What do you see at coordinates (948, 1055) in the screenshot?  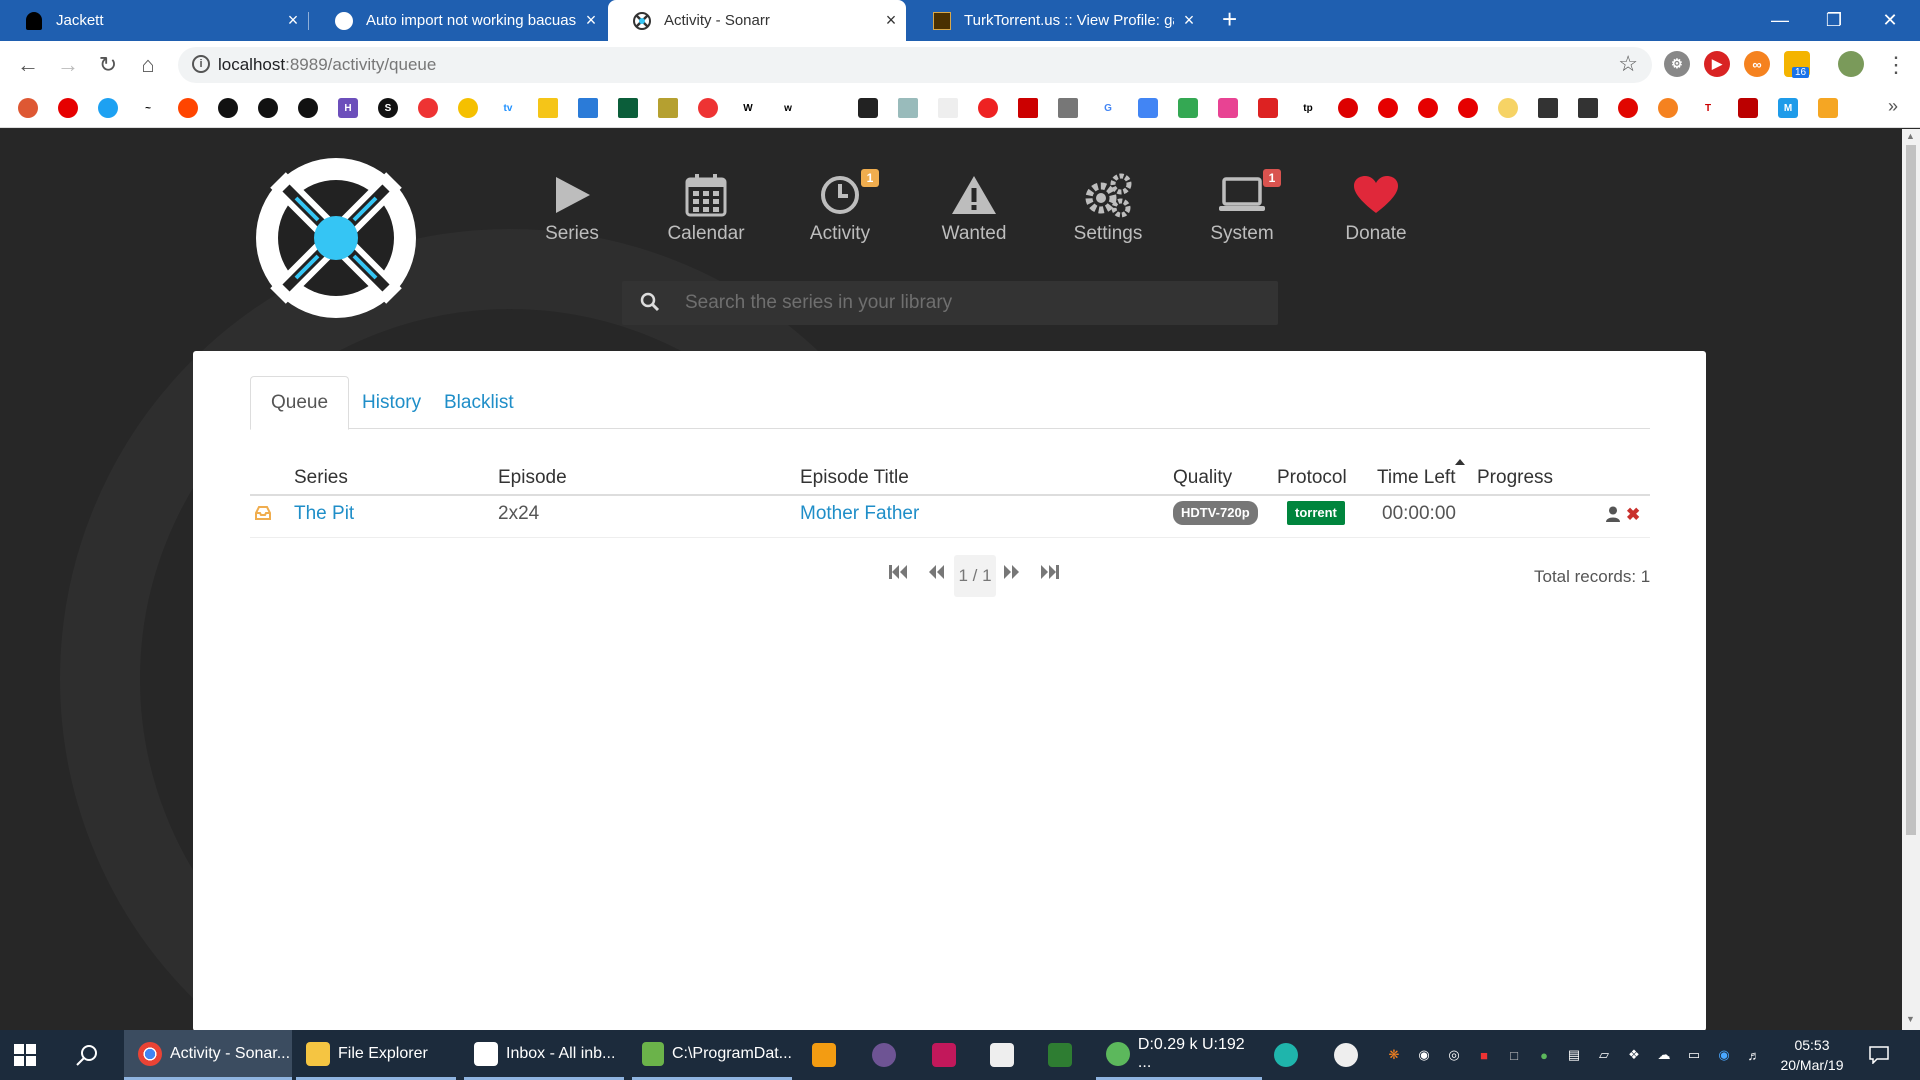 I see `taskbar-paint-icon` at bounding box center [948, 1055].